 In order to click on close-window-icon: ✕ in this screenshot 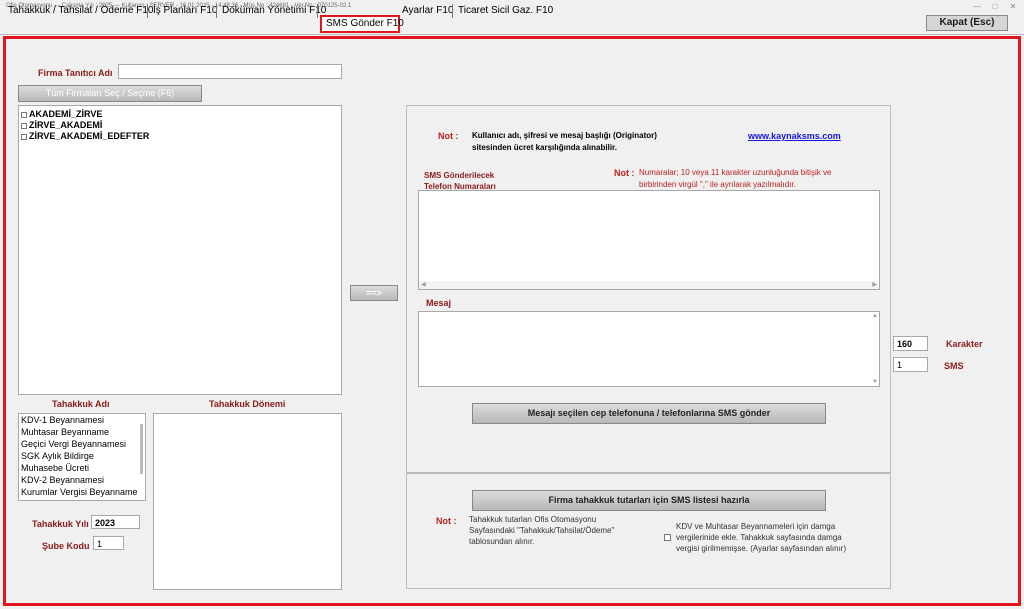, I will do `click(1013, 7)`.